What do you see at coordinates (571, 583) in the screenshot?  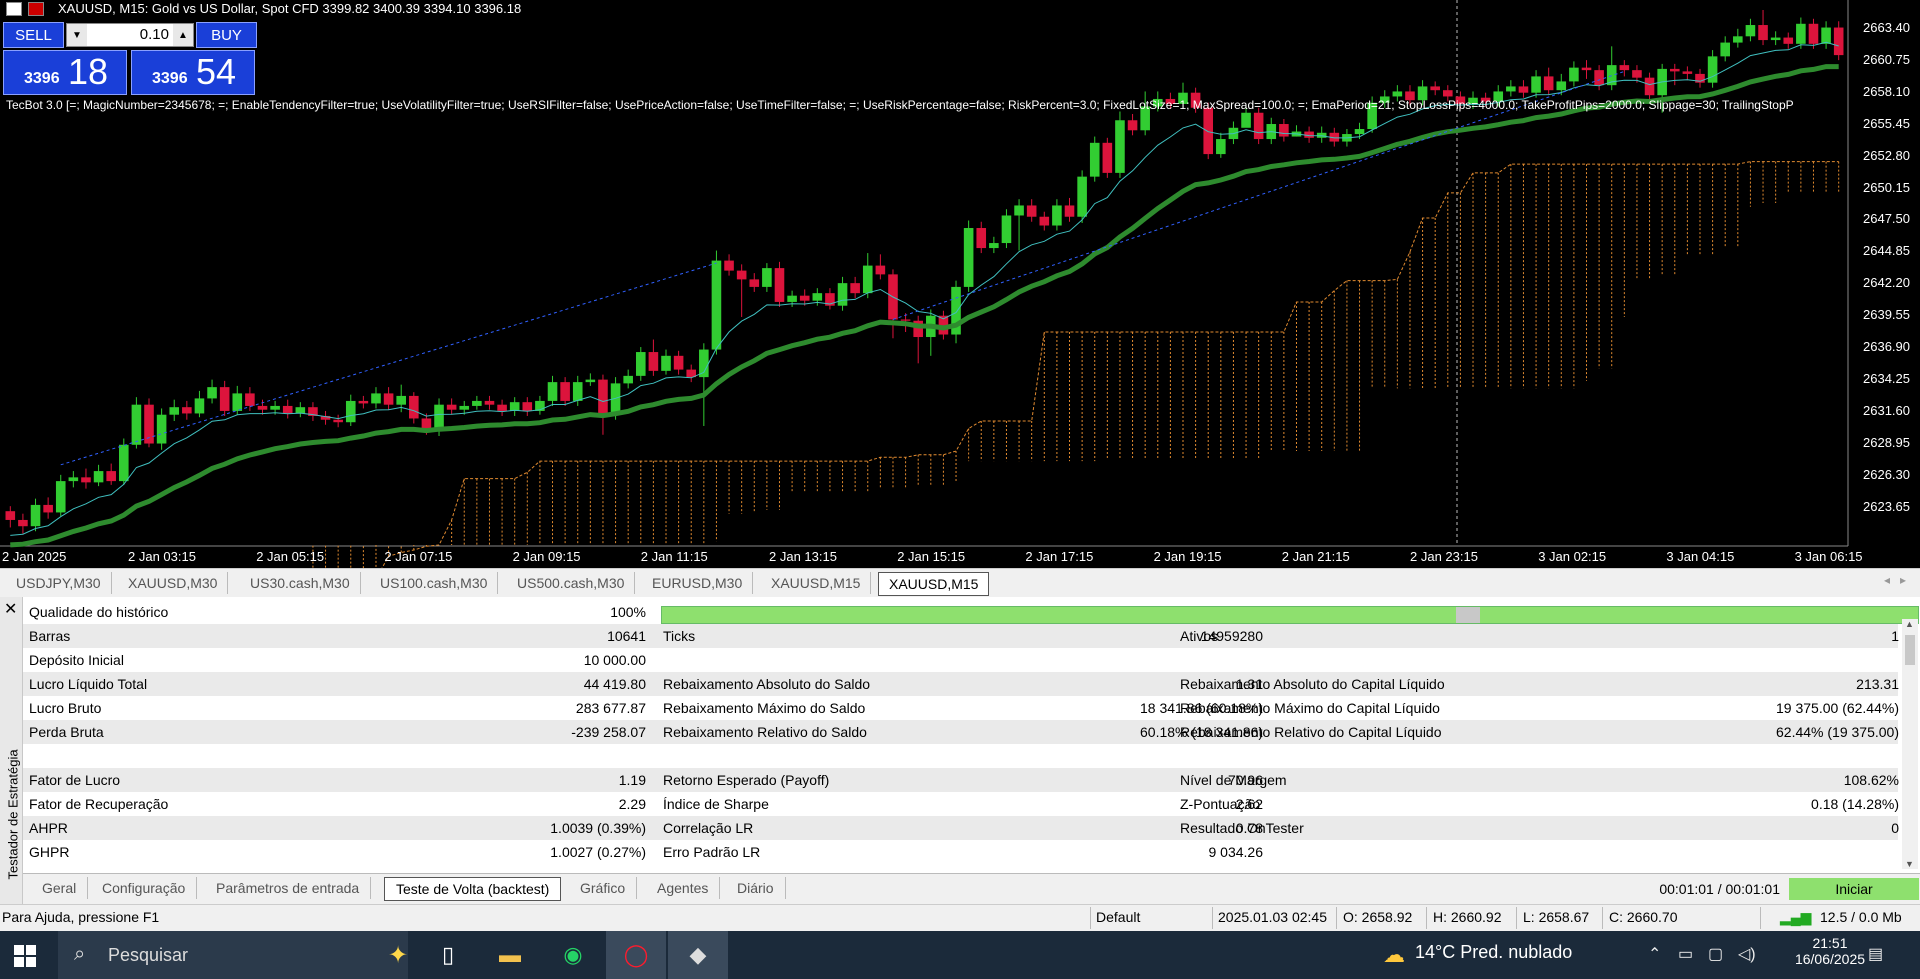 I see `chart-tab-us500-m30: US500.cash,M30` at bounding box center [571, 583].